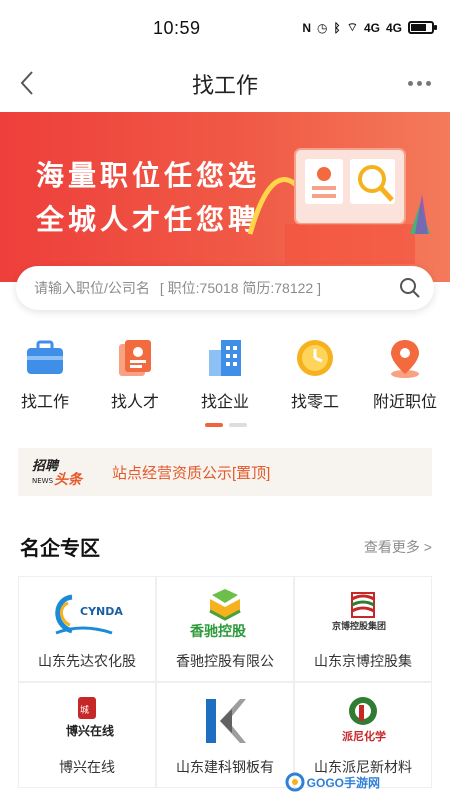 The height and width of the screenshot is (800, 450). I want to click on company-card: K 山东建科钢板有, so click(225, 735).